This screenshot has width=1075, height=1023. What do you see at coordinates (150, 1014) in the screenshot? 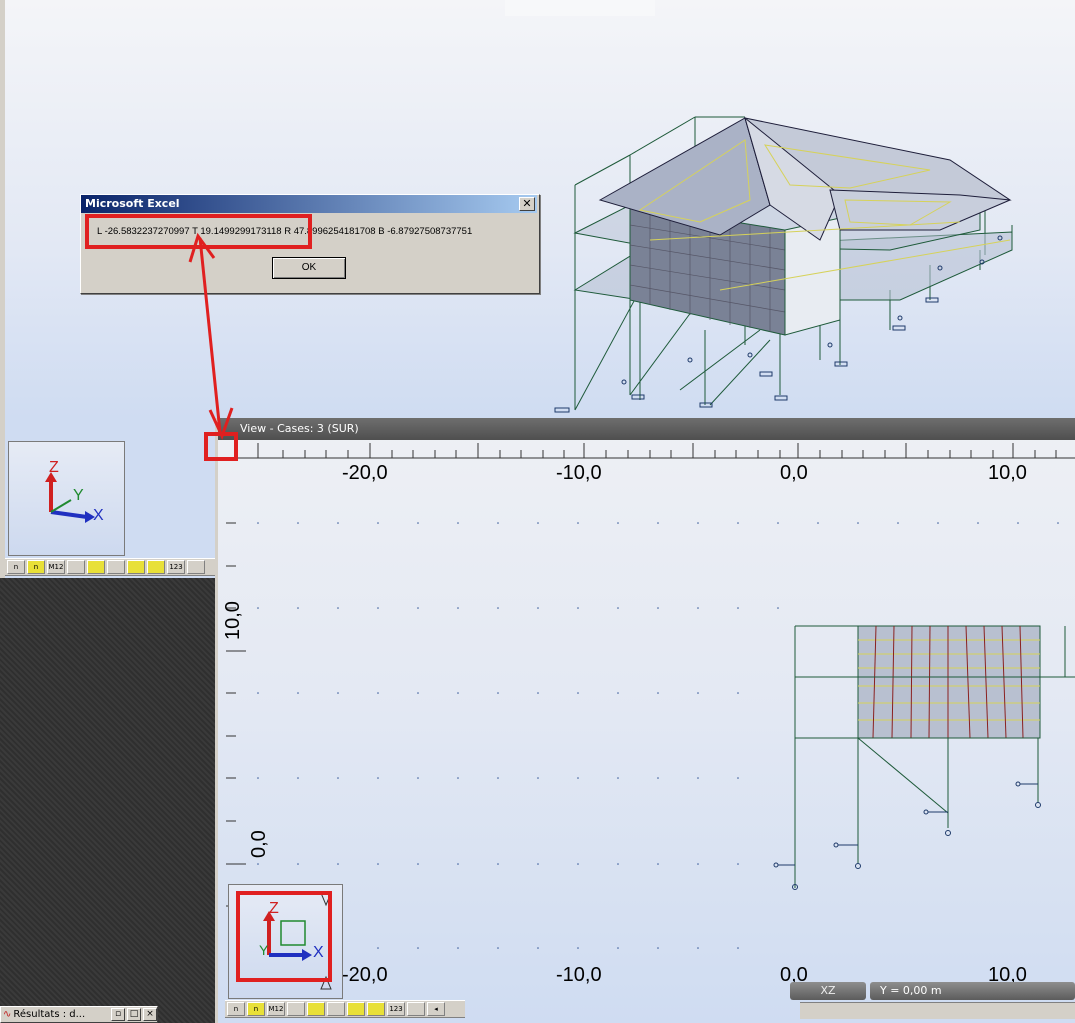
I see `close-icon: ×` at bounding box center [150, 1014].